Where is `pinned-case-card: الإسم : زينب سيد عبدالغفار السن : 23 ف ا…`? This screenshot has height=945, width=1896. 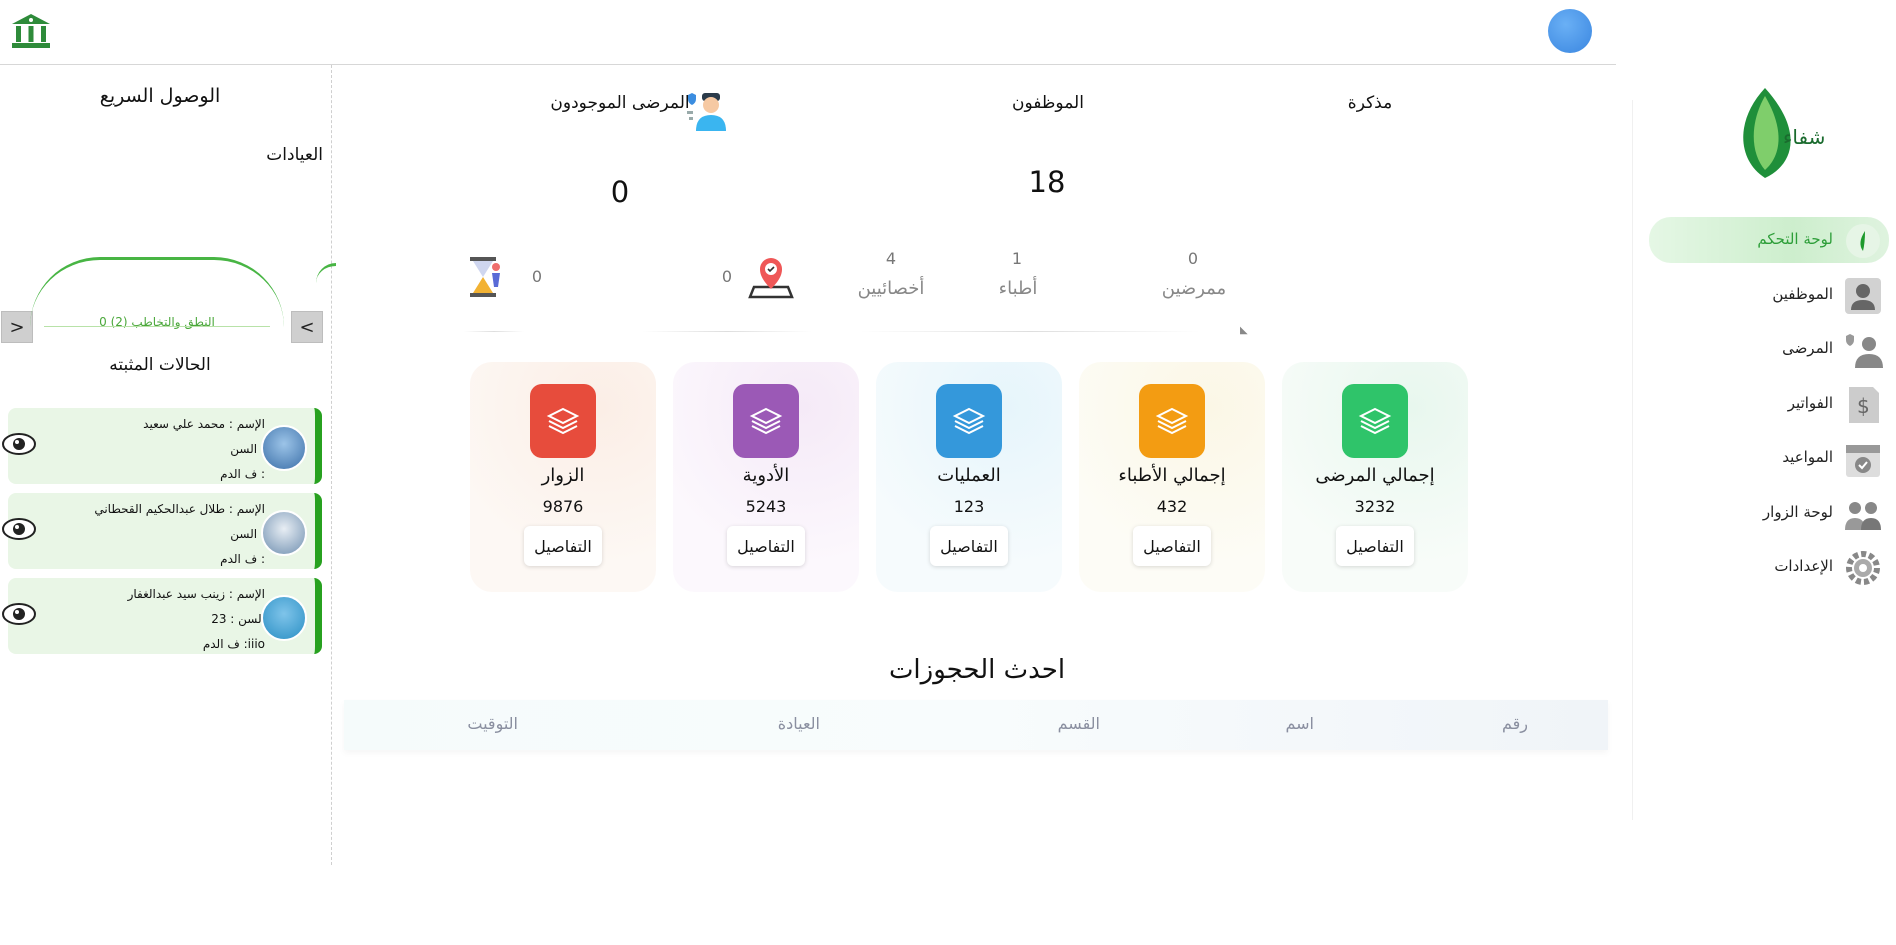
pinned-case-card: الإسم : زينب سيد عبدالغفار السن : 23 ف ا… is located at coordinates (162, 616).